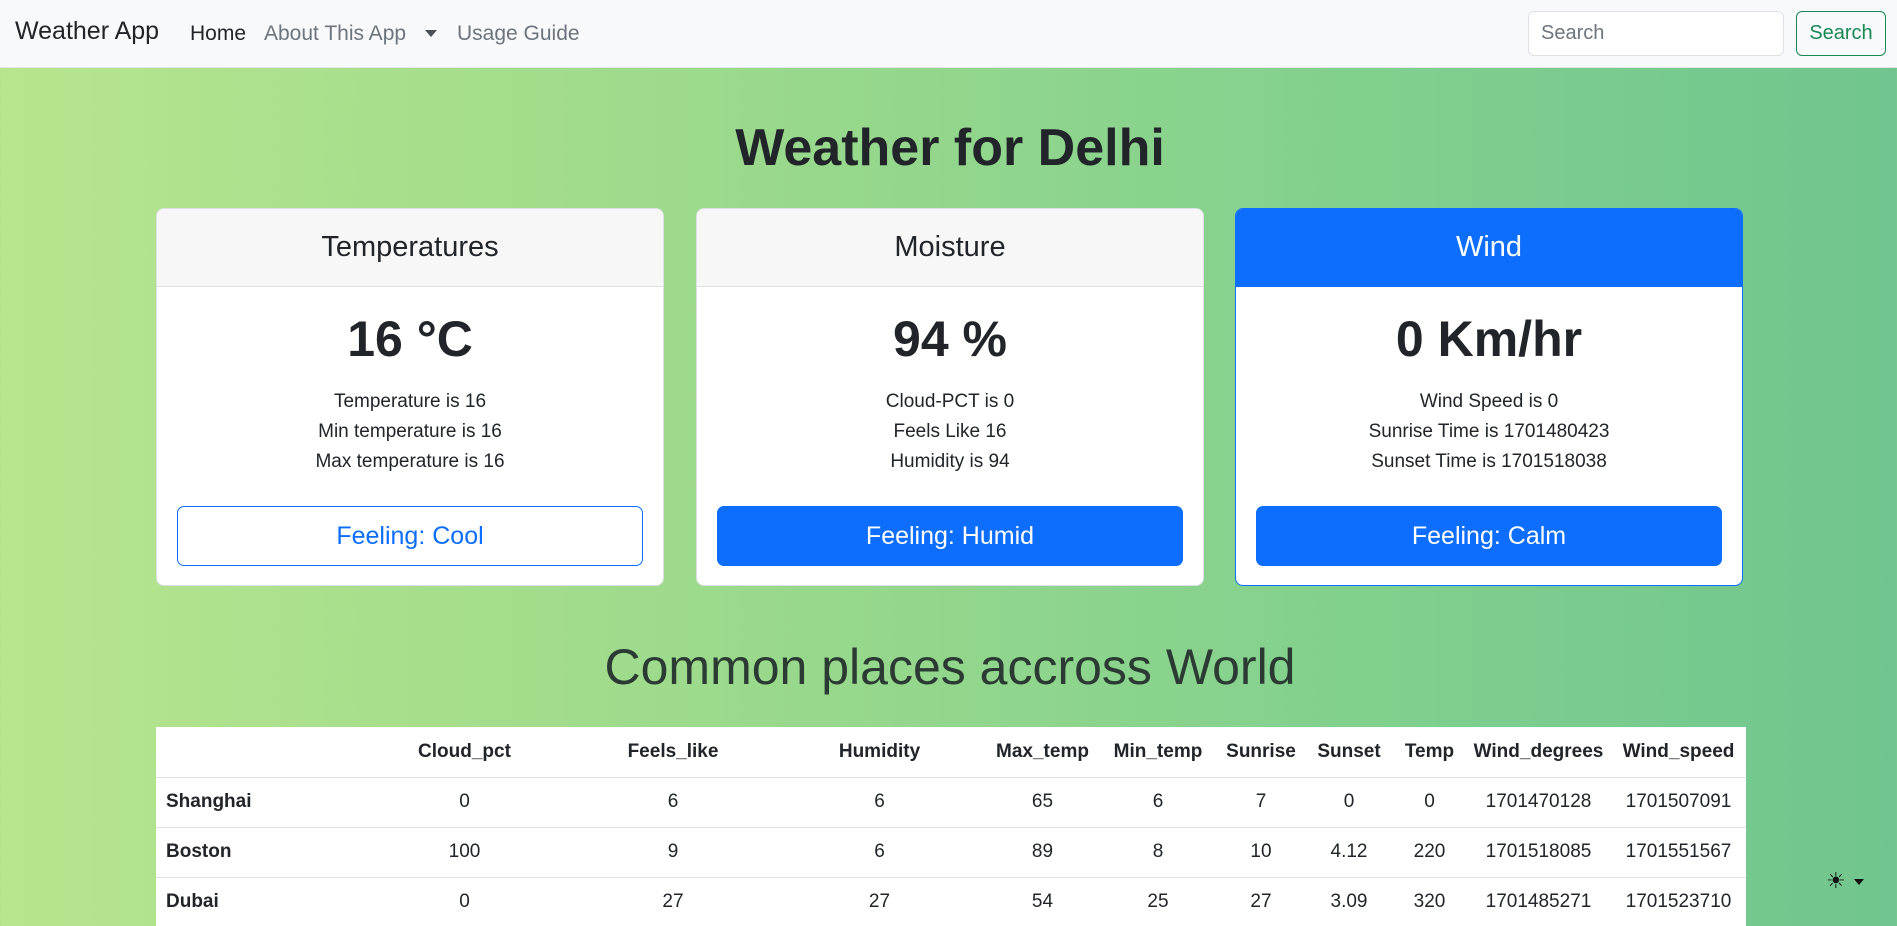 Image resolution: width=1897 pixels, height=926 pixels. What do you see at coordinates (1349, 901) in the screenshot?
I see `table-cell: 3.09` at bounding box center [1349, 901].